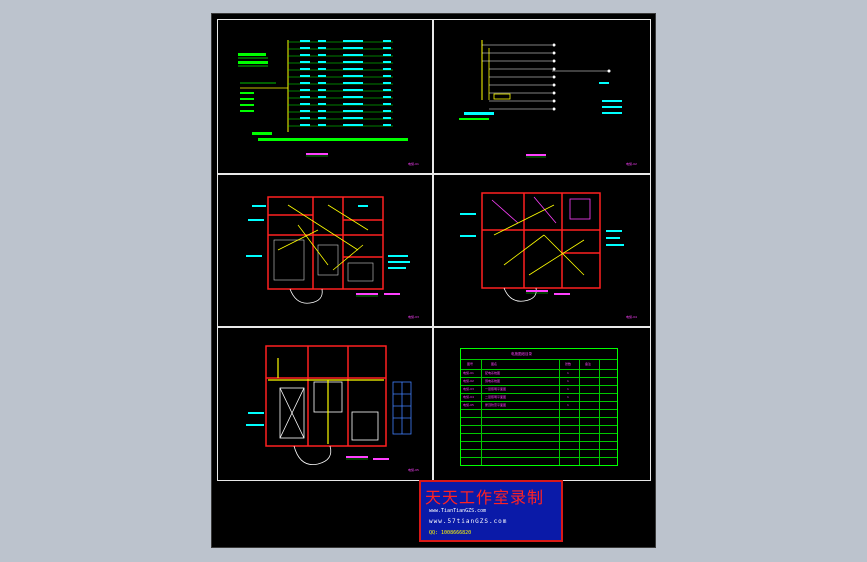 This screenshot has width=867, height=562. I want to click on panel-code: 电施-04, so click(631, 317).